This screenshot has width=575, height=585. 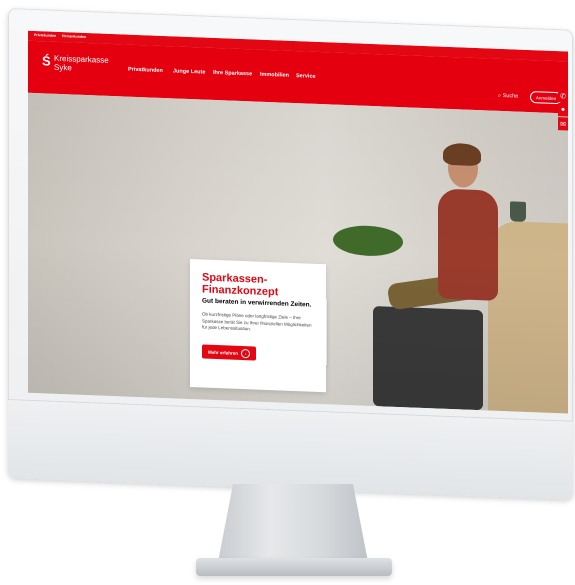 I want to click on logo-text: Kreissparkasse Syke, so click(x=81, y=64).